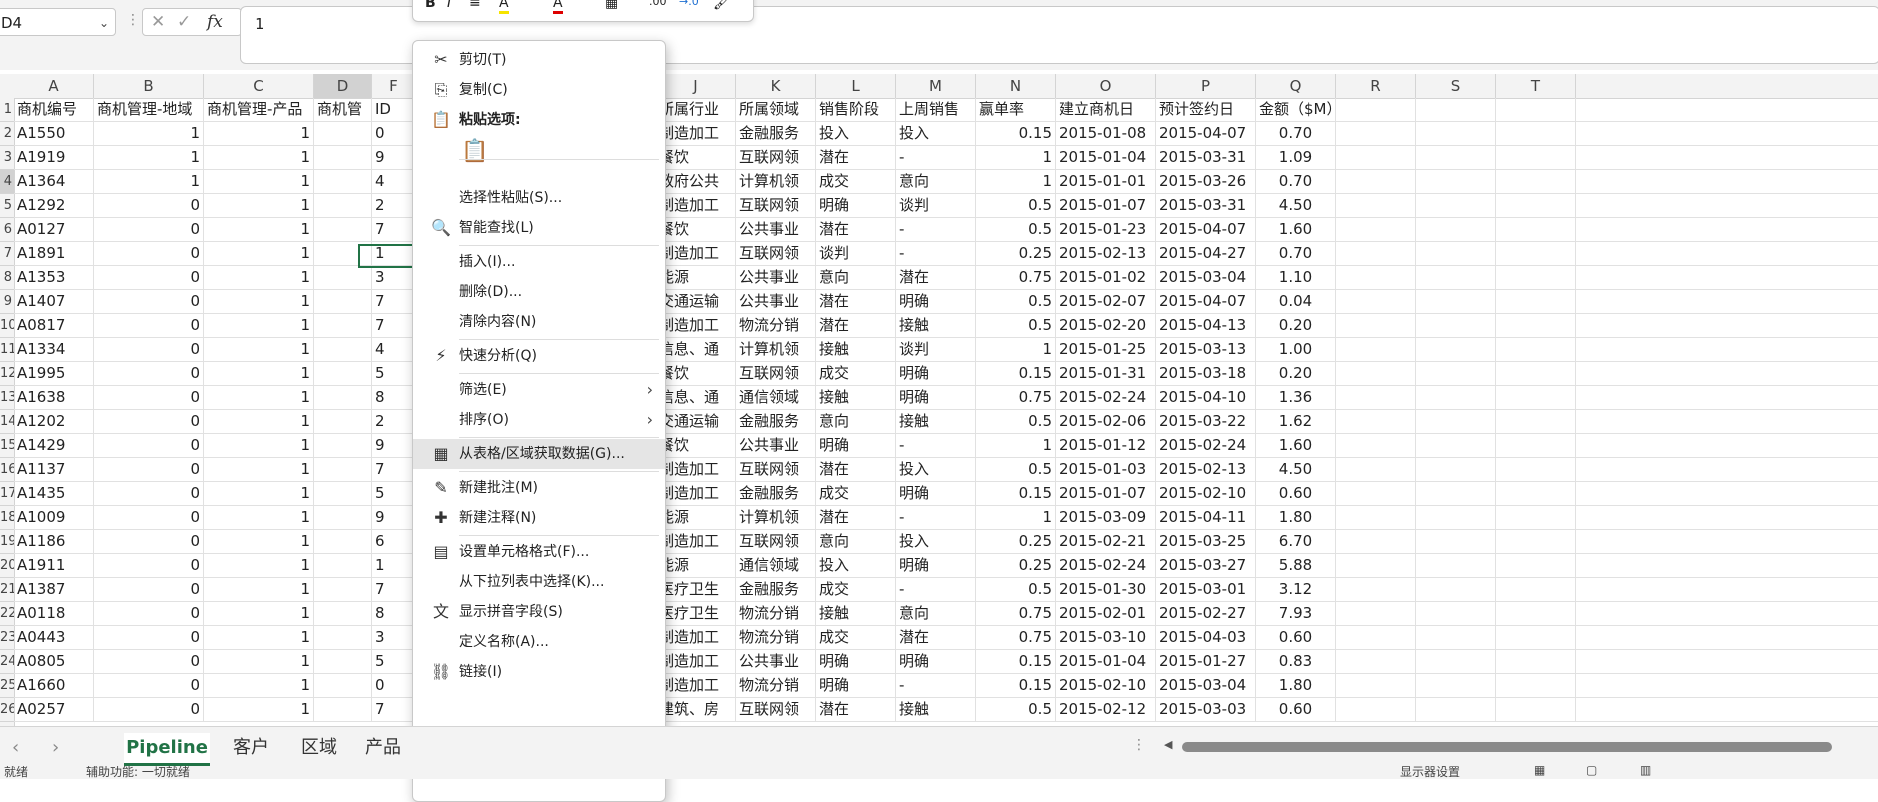  I want to click on table-cell: 计算机领, so click(776, 350).